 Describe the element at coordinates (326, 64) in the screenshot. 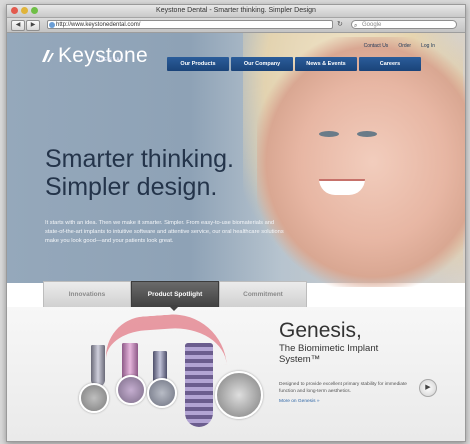

I see `nav-news-events: News & Events` at that location.